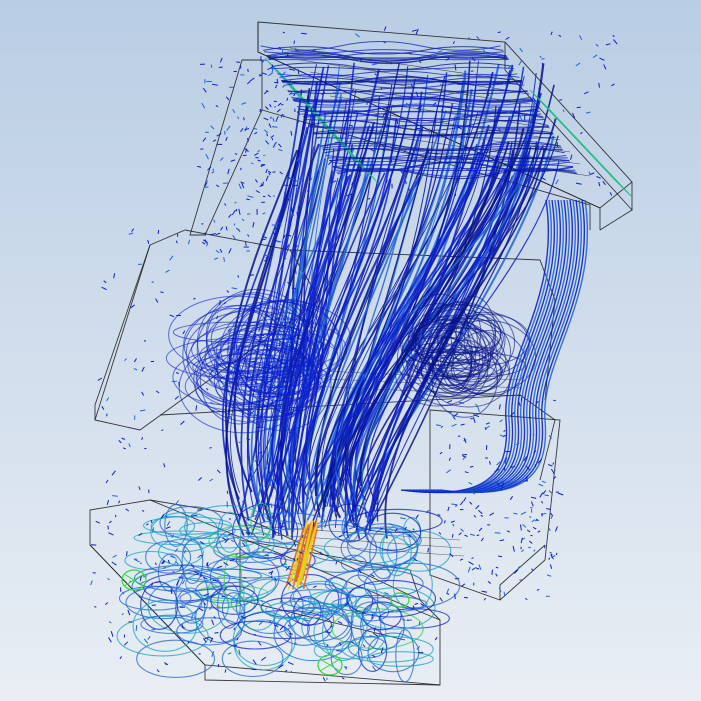 Image resolution: width=701 pixels, height=701 pixels. What do you see at coordinates (134, 580) in the screenshot?
I see `fan-icon` at bounding box center [134, 580].